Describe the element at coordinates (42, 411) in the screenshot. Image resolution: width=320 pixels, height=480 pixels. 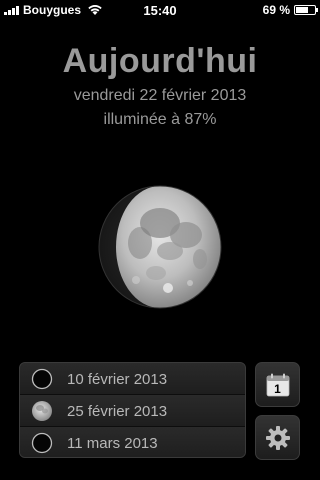
I see `full-moon-icon` at that location.